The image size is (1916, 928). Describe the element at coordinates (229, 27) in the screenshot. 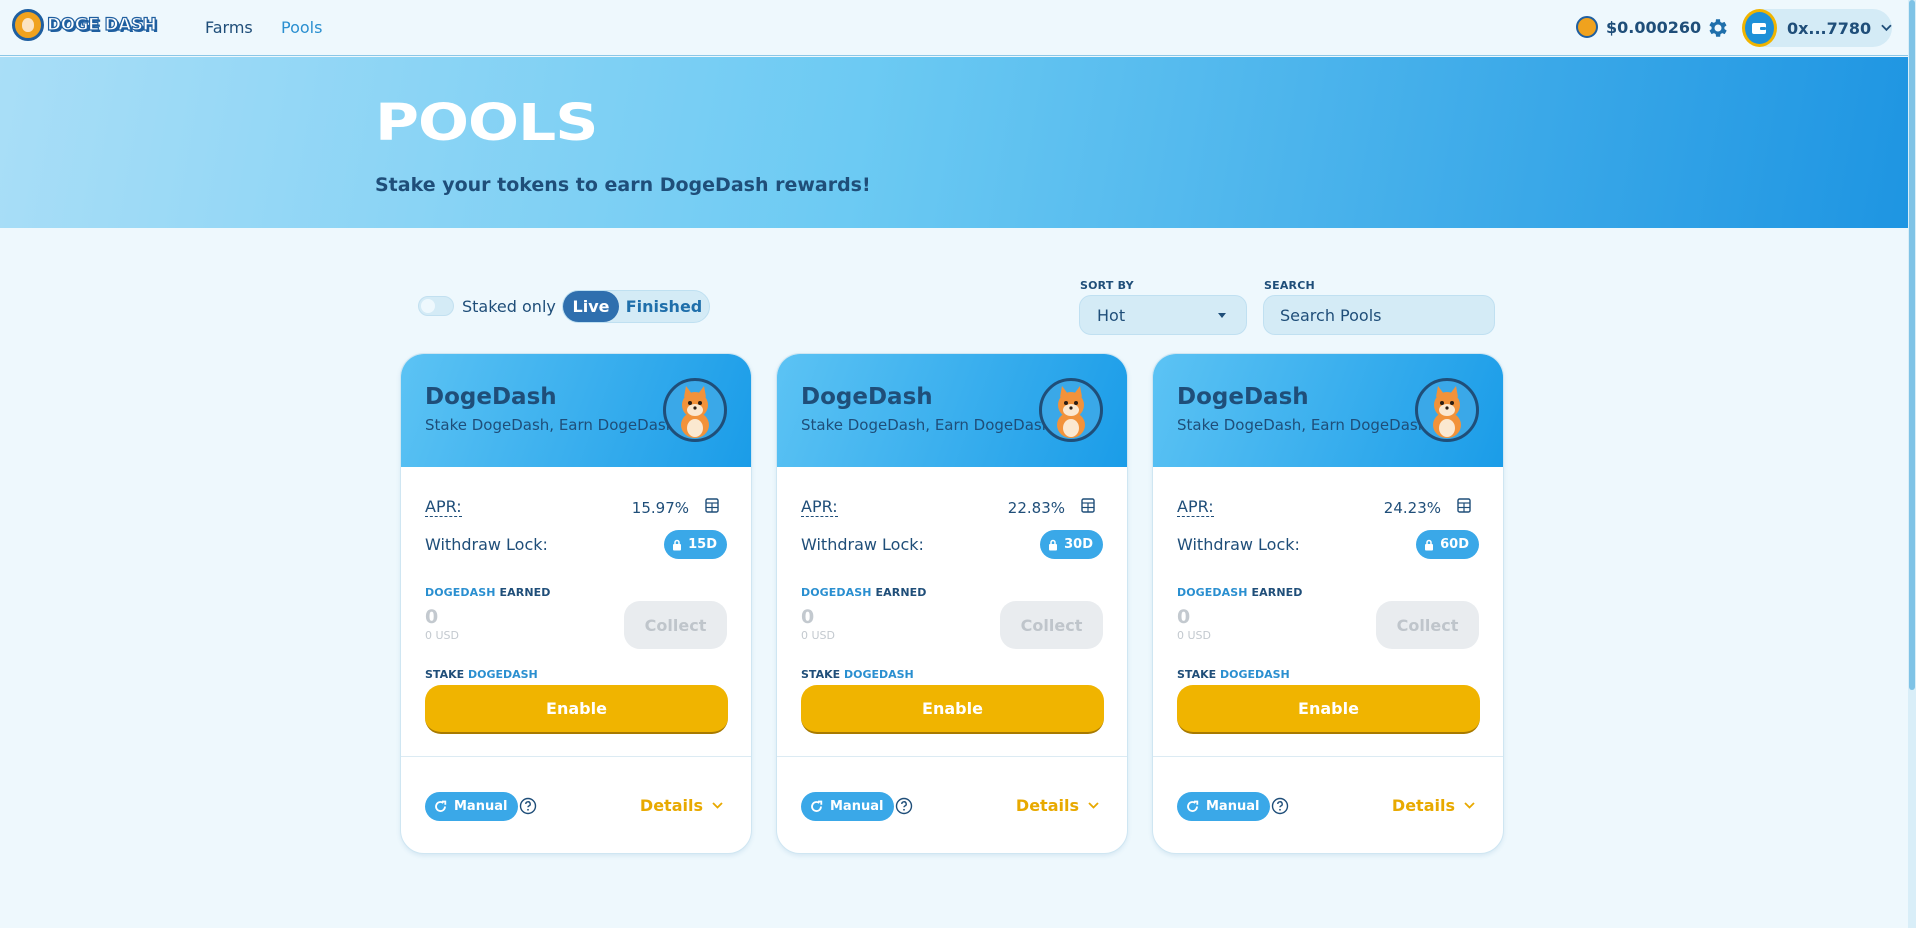

I see `nav-farms: Farms` at that location.